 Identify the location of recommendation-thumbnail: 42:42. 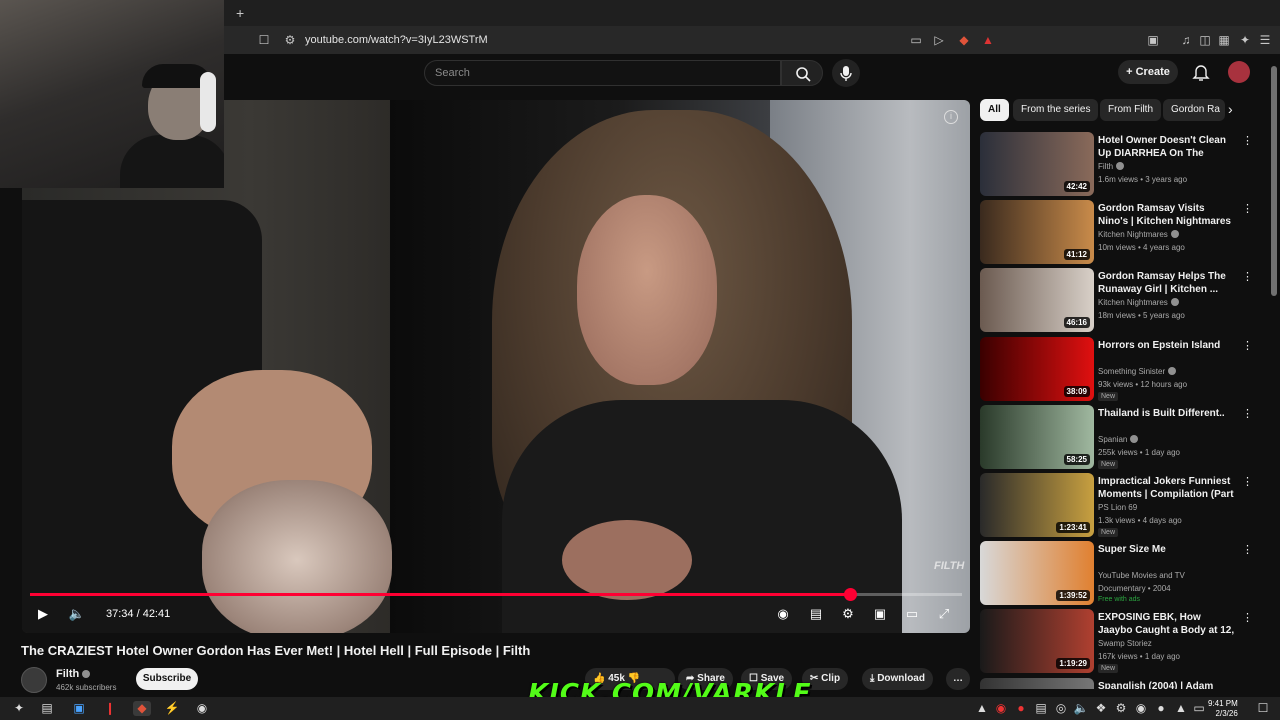
(1037, 164).